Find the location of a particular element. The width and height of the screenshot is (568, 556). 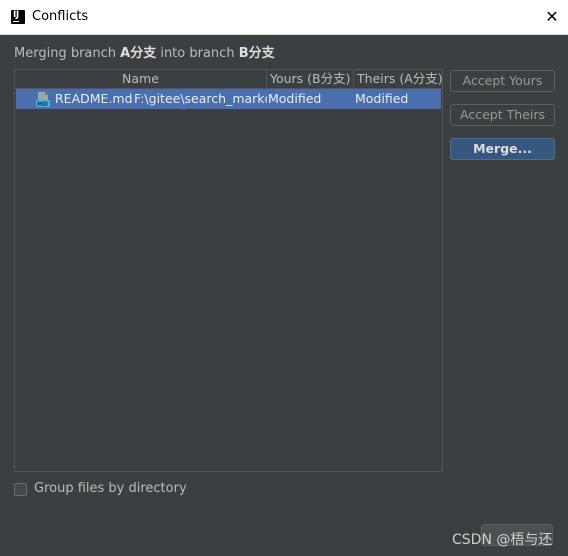

markdown-file-icon: MD is located at coordinates (43, 99).